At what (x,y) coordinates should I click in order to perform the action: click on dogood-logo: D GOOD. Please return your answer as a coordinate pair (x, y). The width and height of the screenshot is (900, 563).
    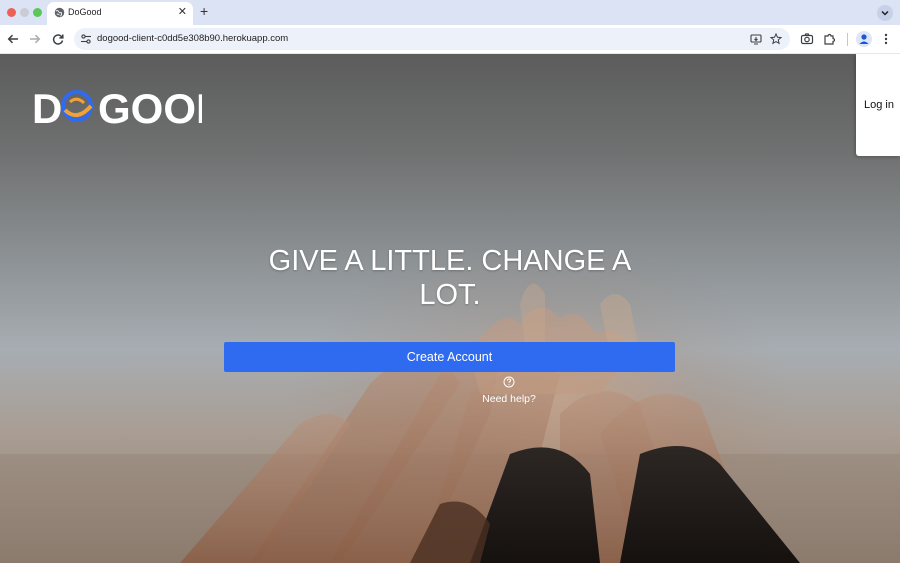
    Looking at the image, I should click on (129, 108).